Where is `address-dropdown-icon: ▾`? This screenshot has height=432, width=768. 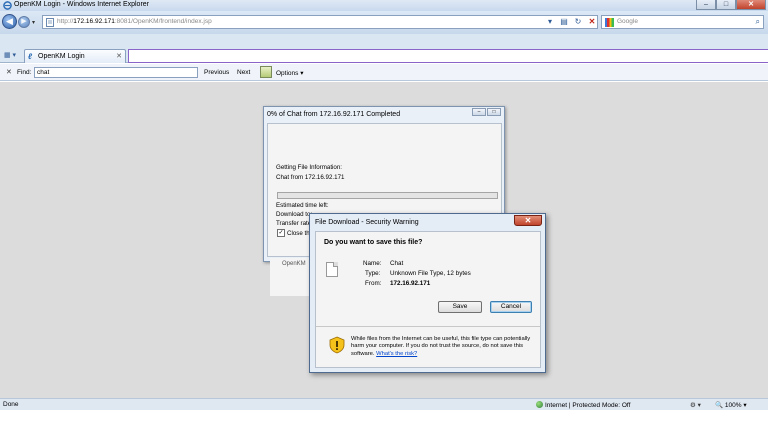
address-dropdown-icon: ▾ is located at coordinates (550, 22).